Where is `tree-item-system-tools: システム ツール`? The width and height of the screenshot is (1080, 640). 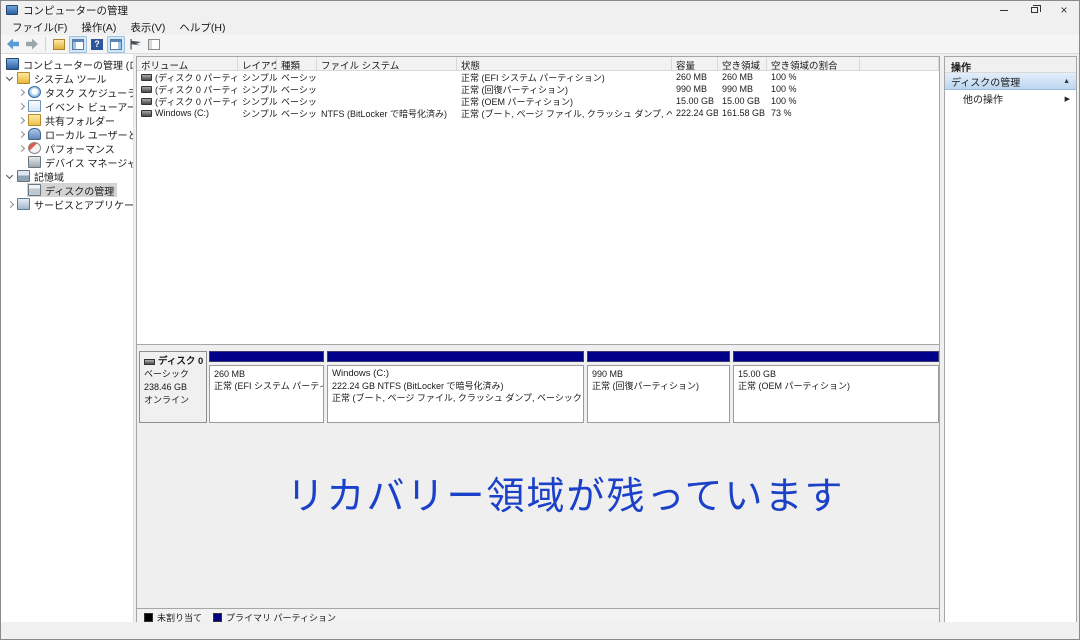 tree-item-system-tools: システム ツール is located at coordinates (67, 78).